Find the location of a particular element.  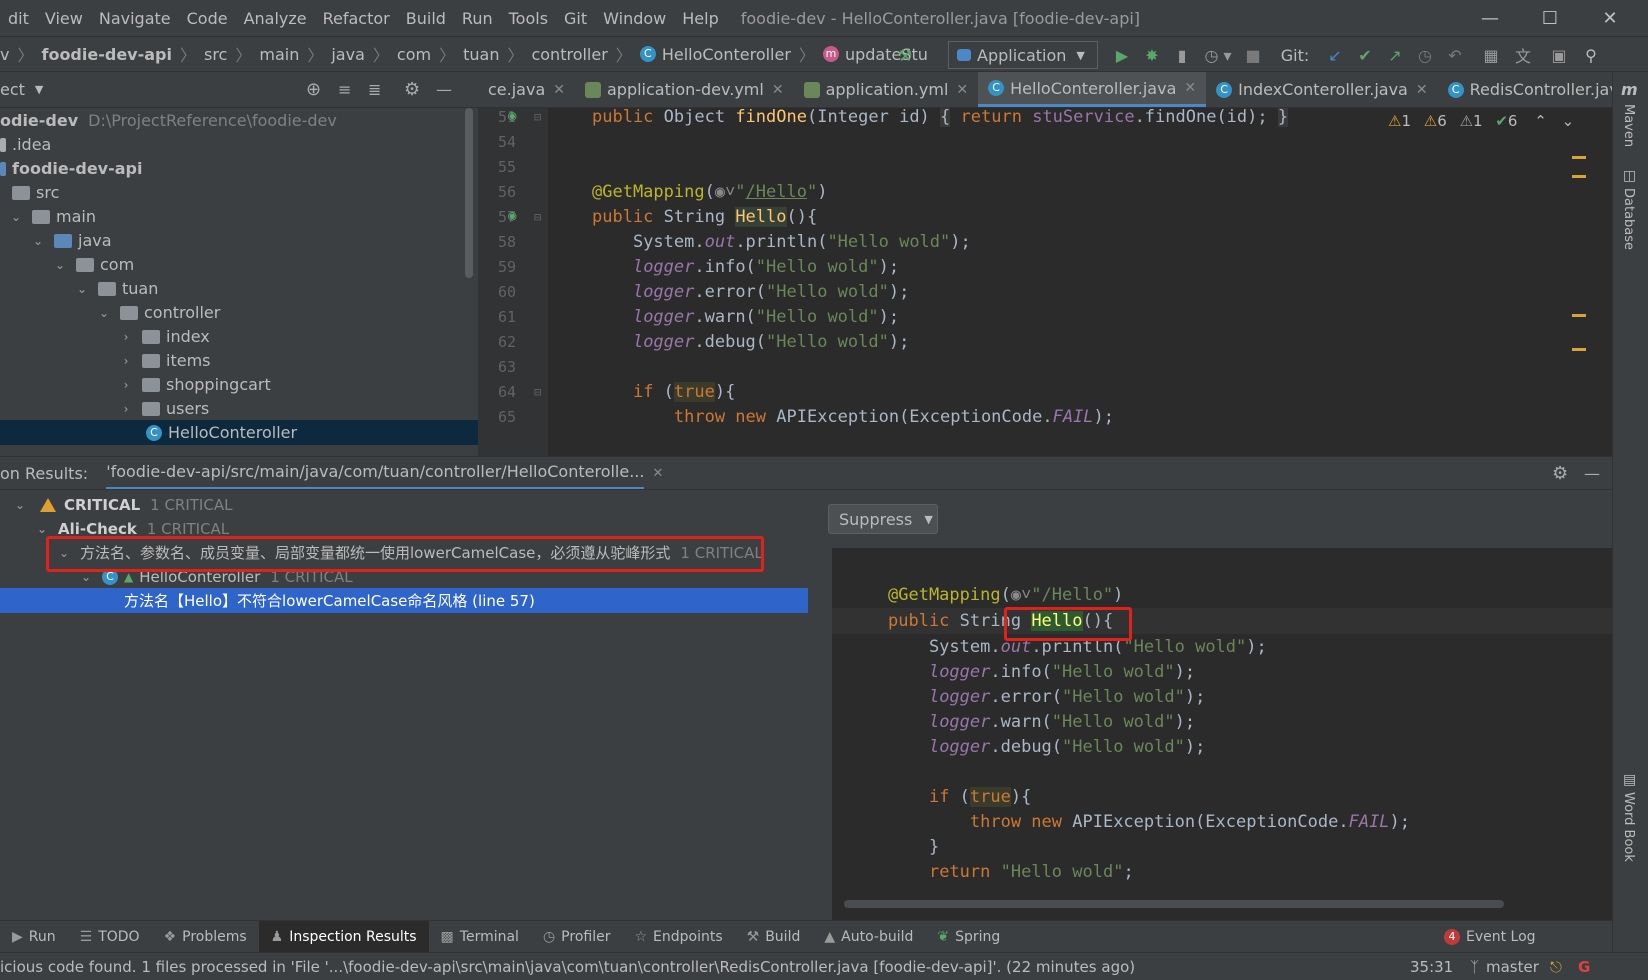

toolwindow-problems: ❖ Problems is located at coordinates (205, 936).